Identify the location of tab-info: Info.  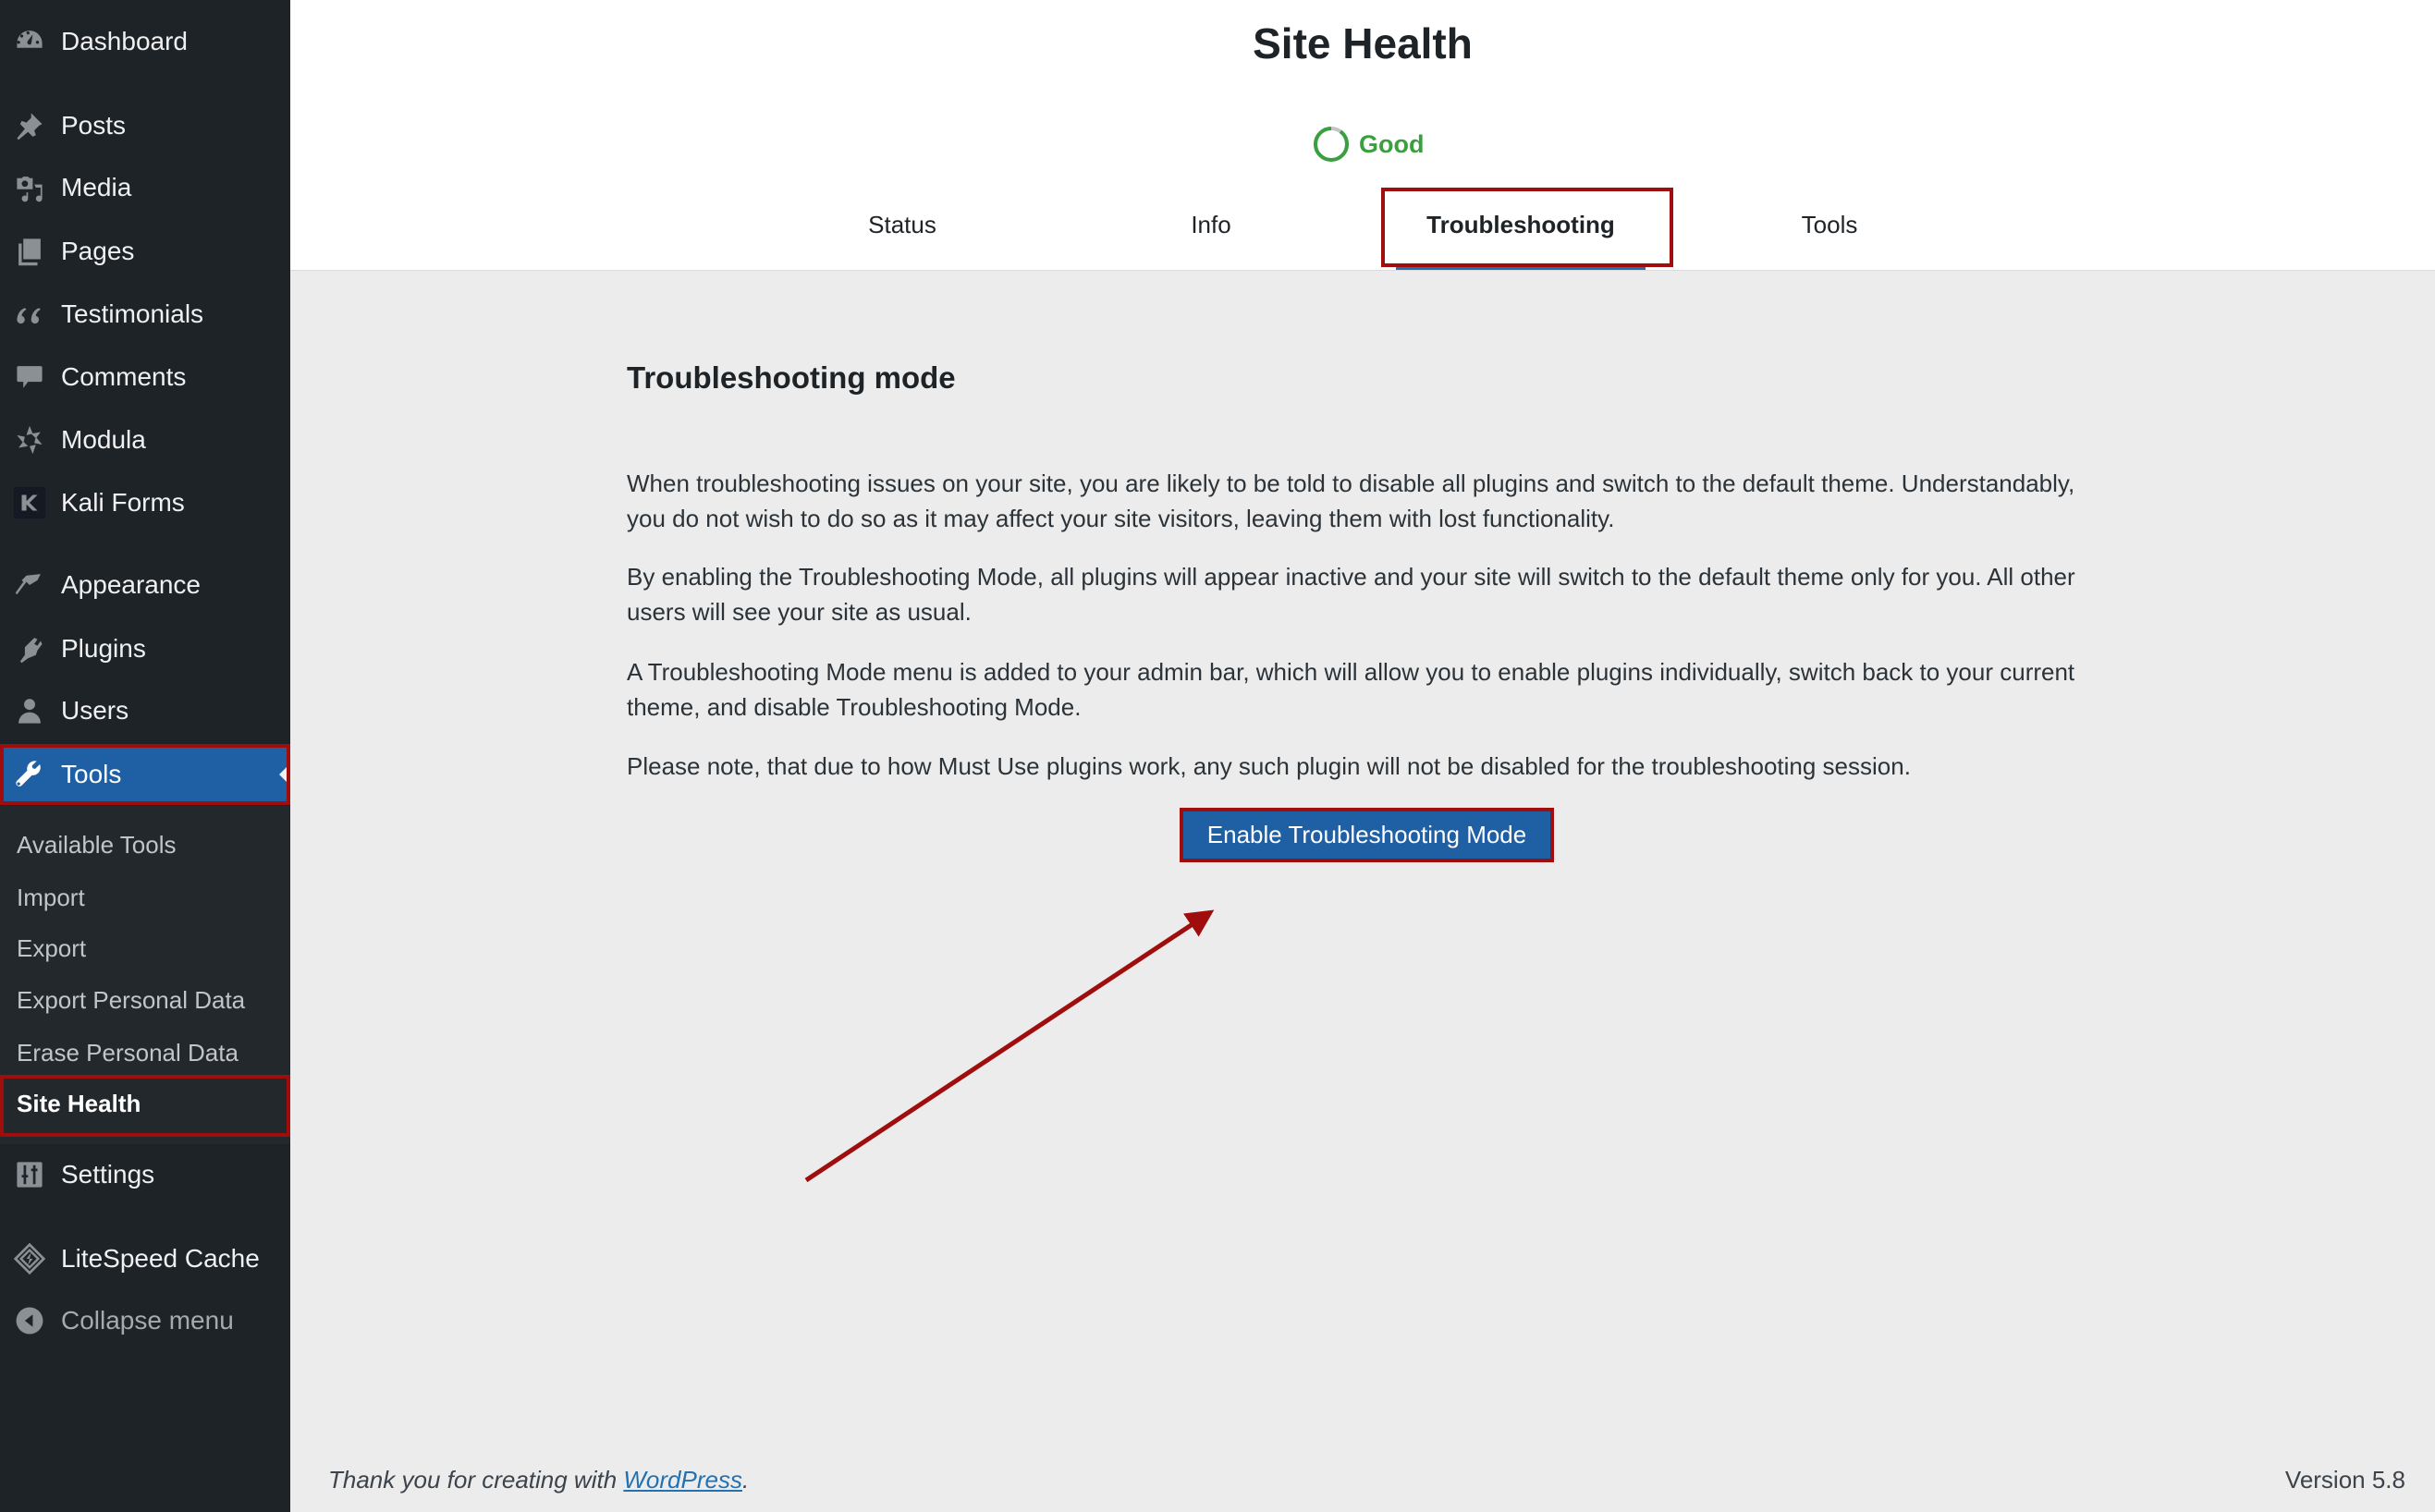
(1210, 233).